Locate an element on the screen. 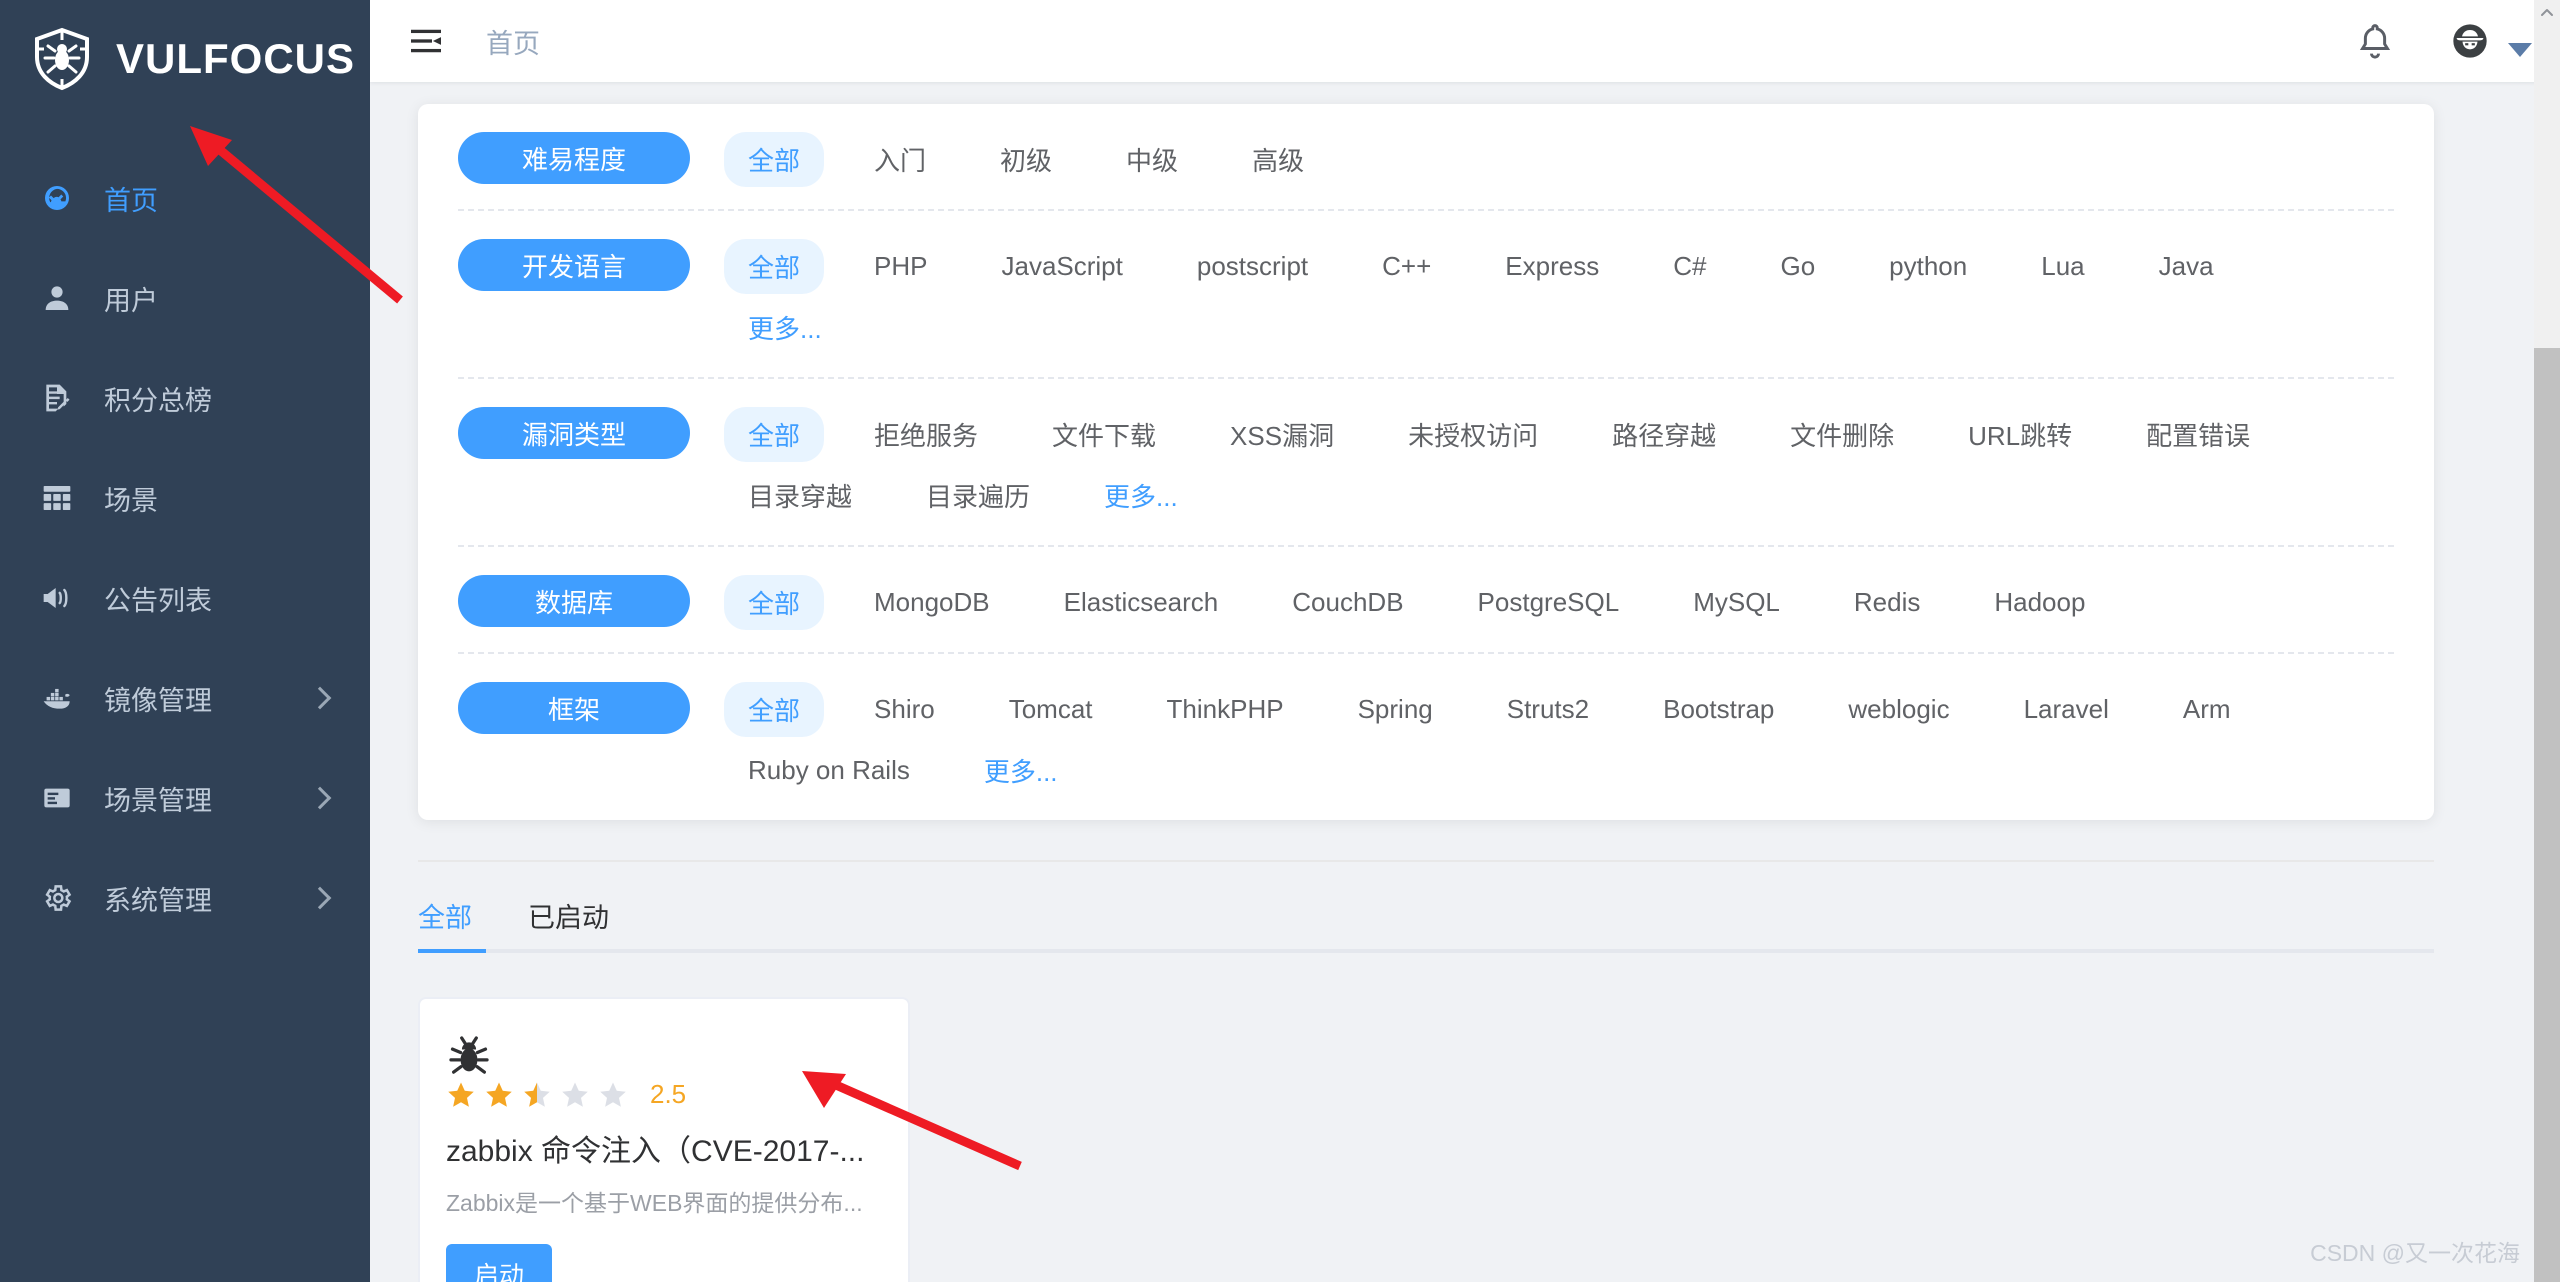  vertical-scrollbar-track is located at coordinates (2547, 641).